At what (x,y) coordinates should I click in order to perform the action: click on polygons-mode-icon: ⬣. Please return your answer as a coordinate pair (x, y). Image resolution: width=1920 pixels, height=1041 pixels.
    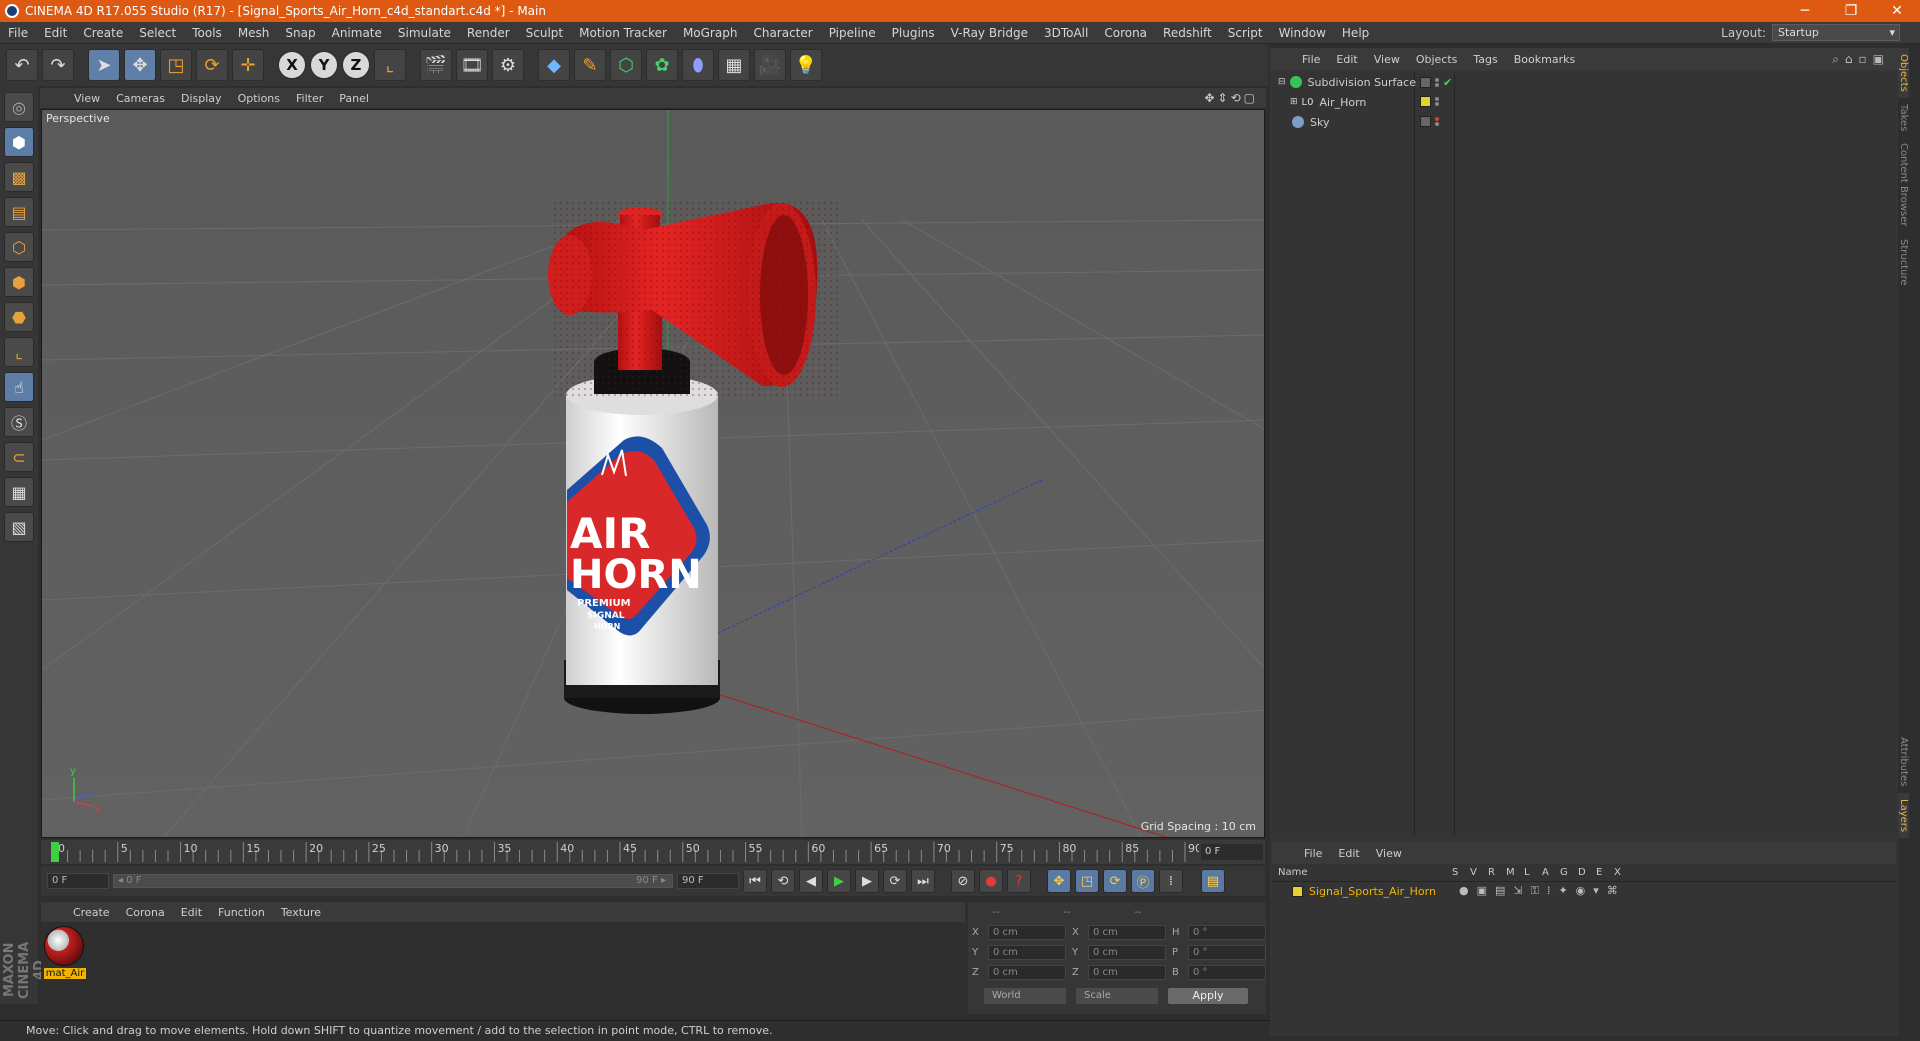
    Looking at the image, I should click on (19, 317).